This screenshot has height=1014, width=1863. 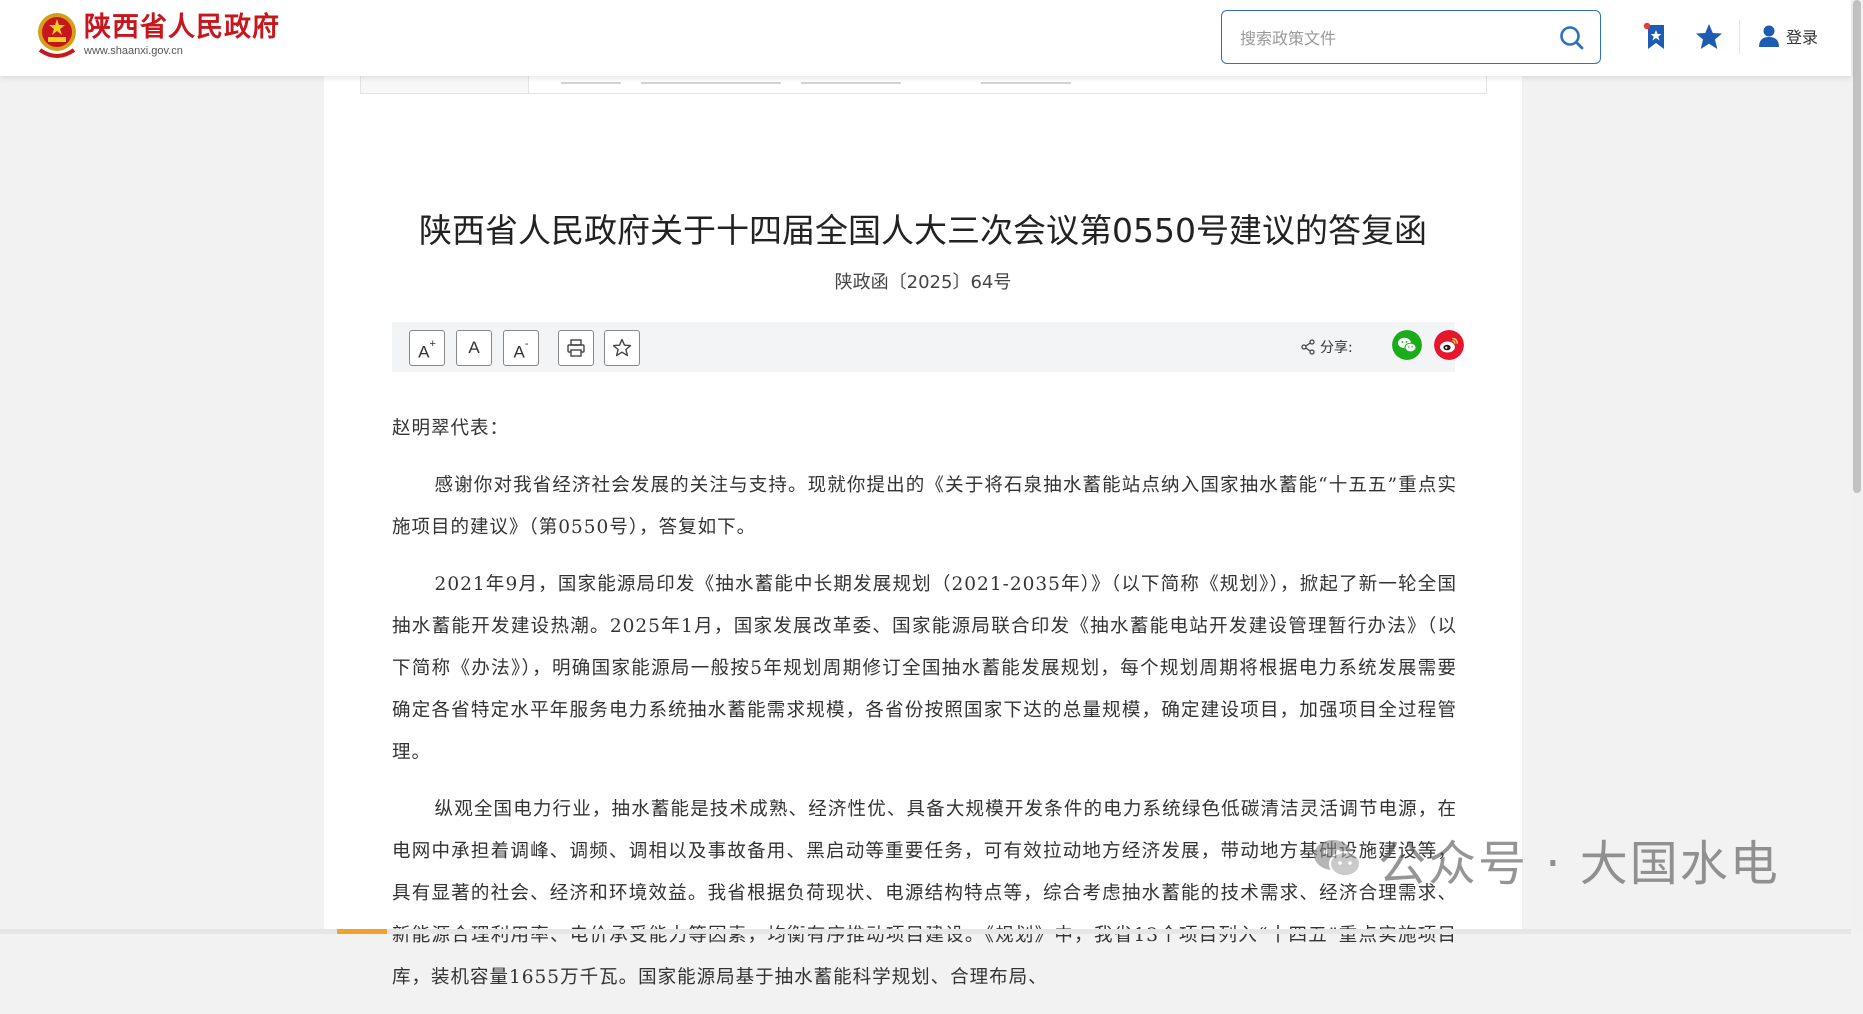 What do you see at coordinates (1337, 858) in the screenshot?
I see `wechat-official-account-icon` at bounding box center [1337, 858].